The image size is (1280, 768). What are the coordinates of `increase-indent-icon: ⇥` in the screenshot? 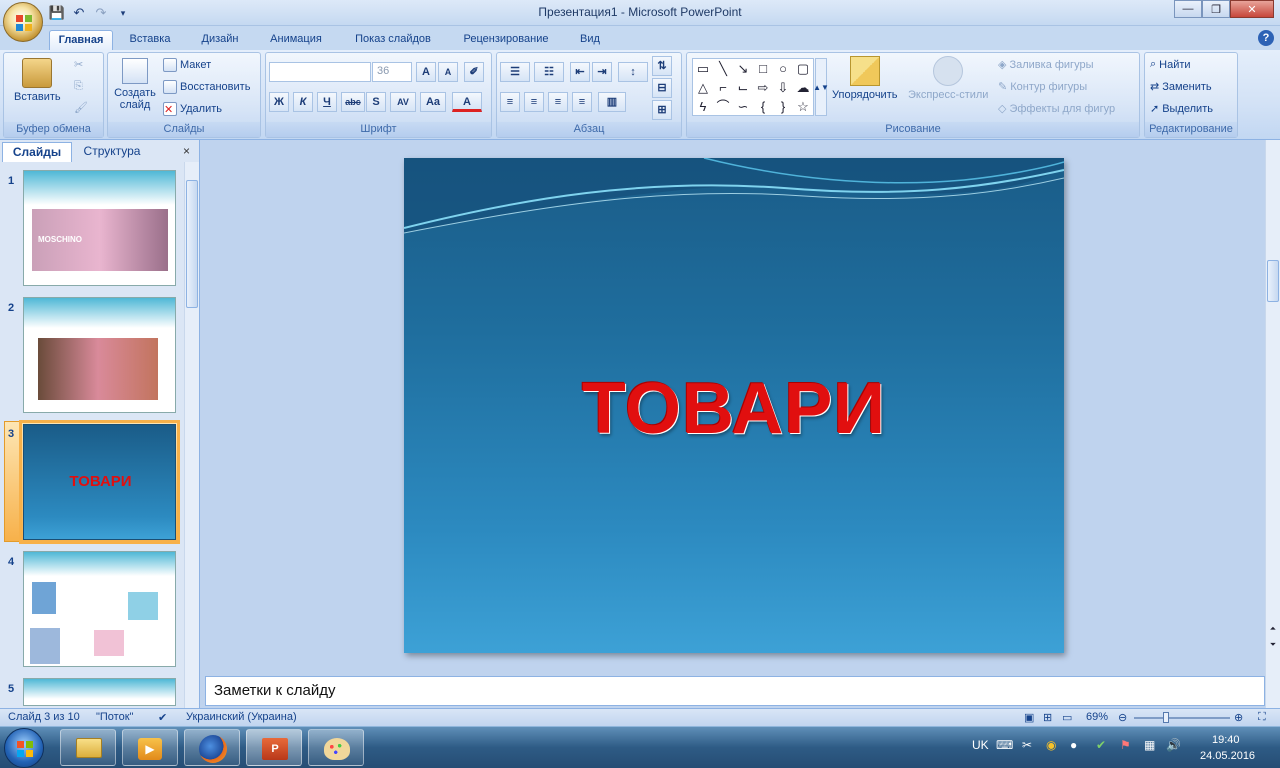 It's located at (602, 72).